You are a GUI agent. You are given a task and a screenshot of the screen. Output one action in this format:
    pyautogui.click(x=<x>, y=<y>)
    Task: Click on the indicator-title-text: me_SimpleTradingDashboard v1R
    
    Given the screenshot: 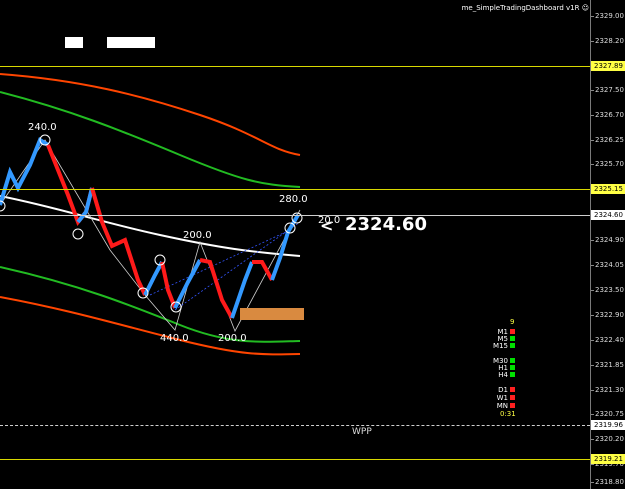 What is the action you would take?
    pyautogui.click(x=520, y=8)
    